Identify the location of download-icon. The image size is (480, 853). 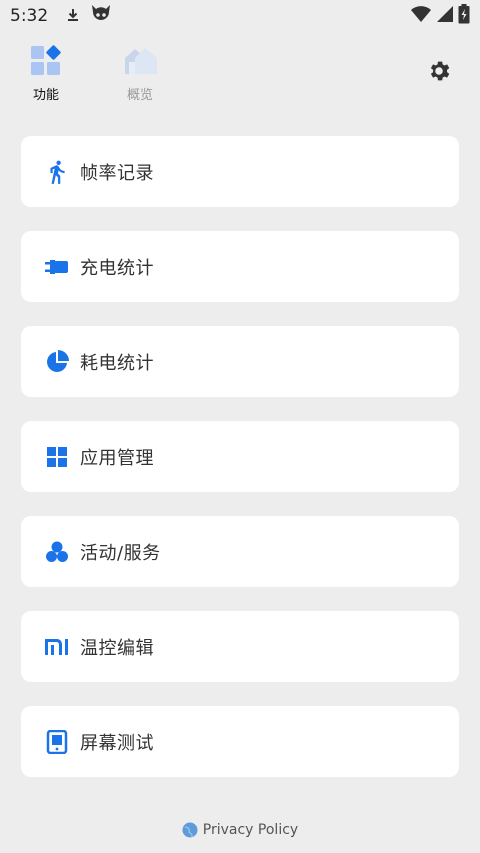
(73, 16).